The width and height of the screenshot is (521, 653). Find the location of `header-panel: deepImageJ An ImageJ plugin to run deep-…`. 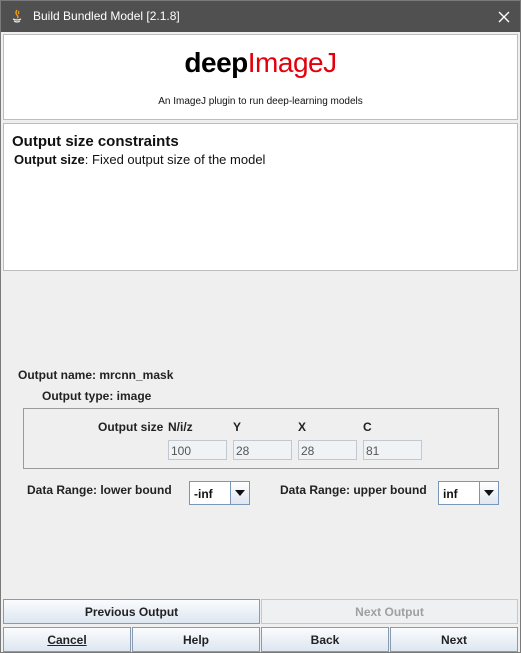

header-panel: deepImageJ An ImageJ plugin to run deep-… is located at coordinates (260, 77).